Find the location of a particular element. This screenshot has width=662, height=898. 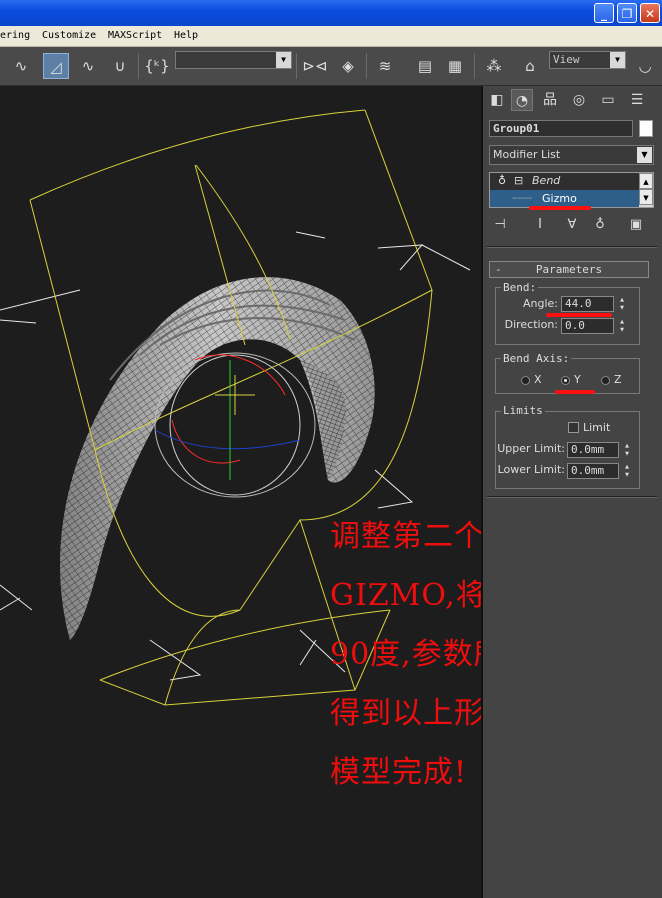

collapse-icon: ⊟ is located at coordinates (518, 181).